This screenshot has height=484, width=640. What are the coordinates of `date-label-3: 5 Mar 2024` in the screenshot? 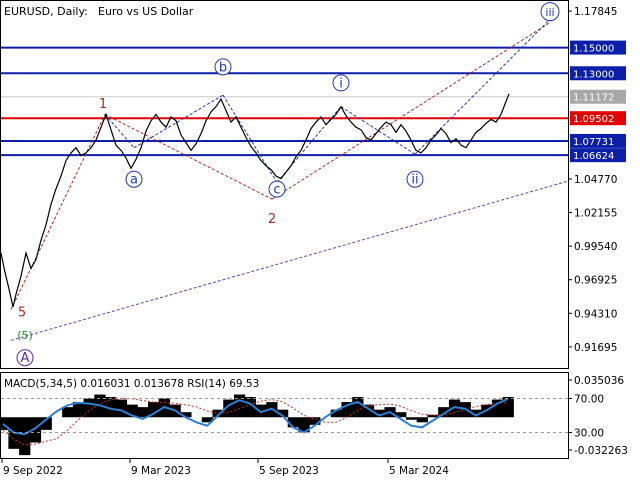 It's located at (419, 471).